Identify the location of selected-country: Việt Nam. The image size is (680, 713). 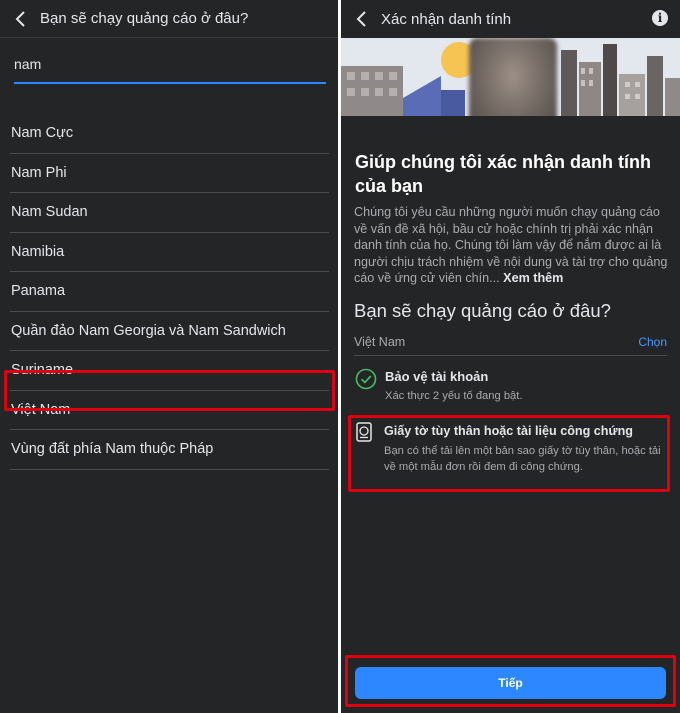
(380, 341).